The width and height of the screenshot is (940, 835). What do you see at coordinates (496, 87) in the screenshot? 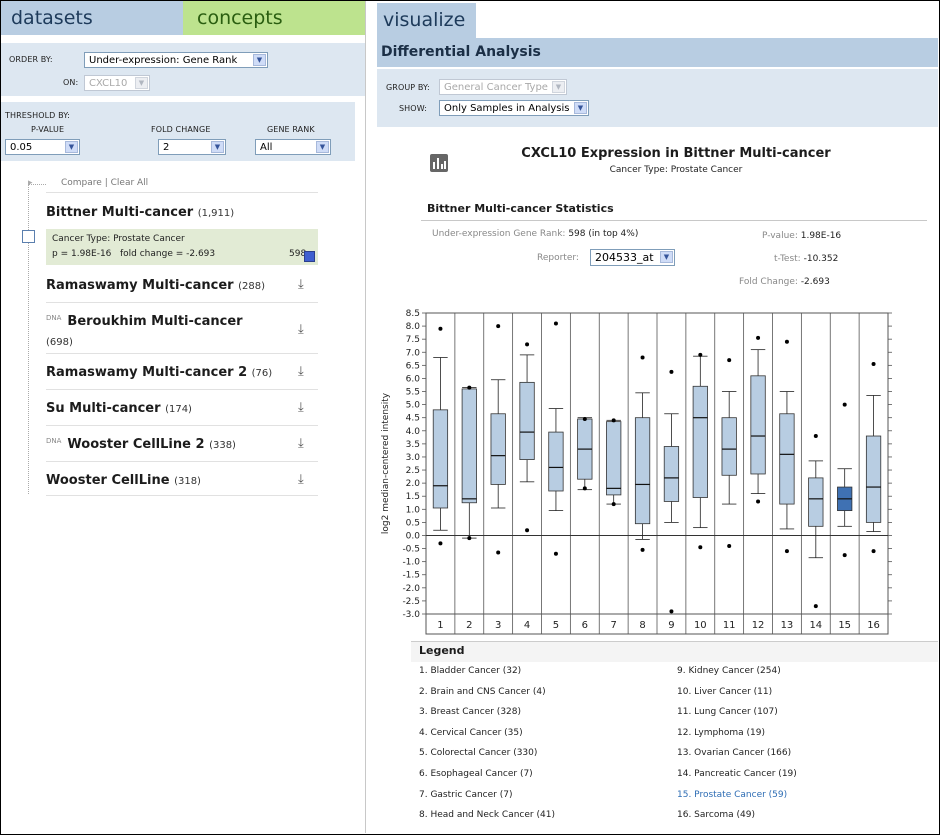
I see `group-by-value: General Cancer Type` at bounding box center [496, 87].